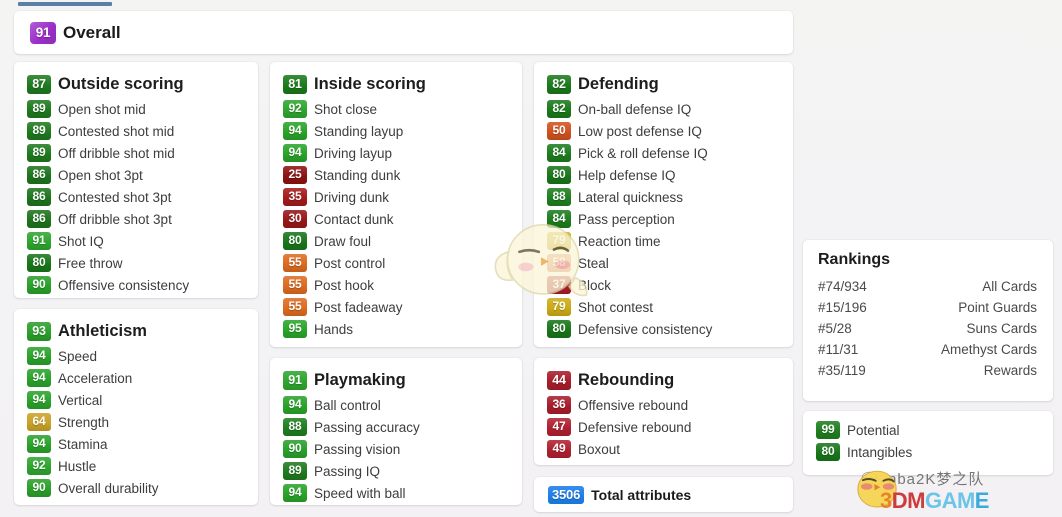 The width and height of the screenshot is (1062, 517). What do you see at coordinates (619, 241) in the screenshot?
I see `attribute-label: Reaction time` at bounding box center [619, 241].